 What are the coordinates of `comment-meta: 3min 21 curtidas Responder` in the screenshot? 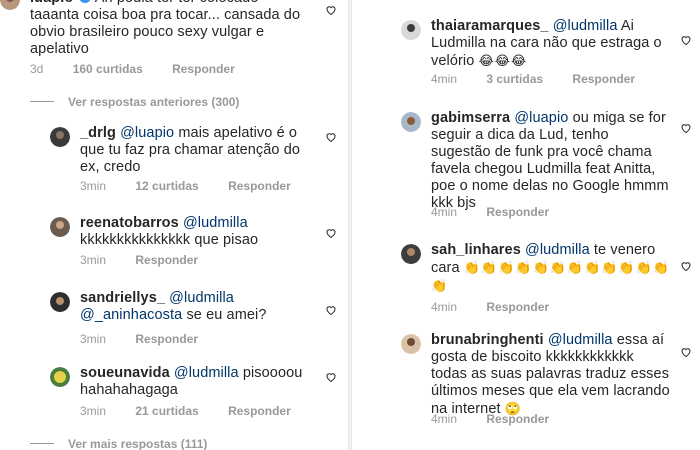 It's located at (198, 411).